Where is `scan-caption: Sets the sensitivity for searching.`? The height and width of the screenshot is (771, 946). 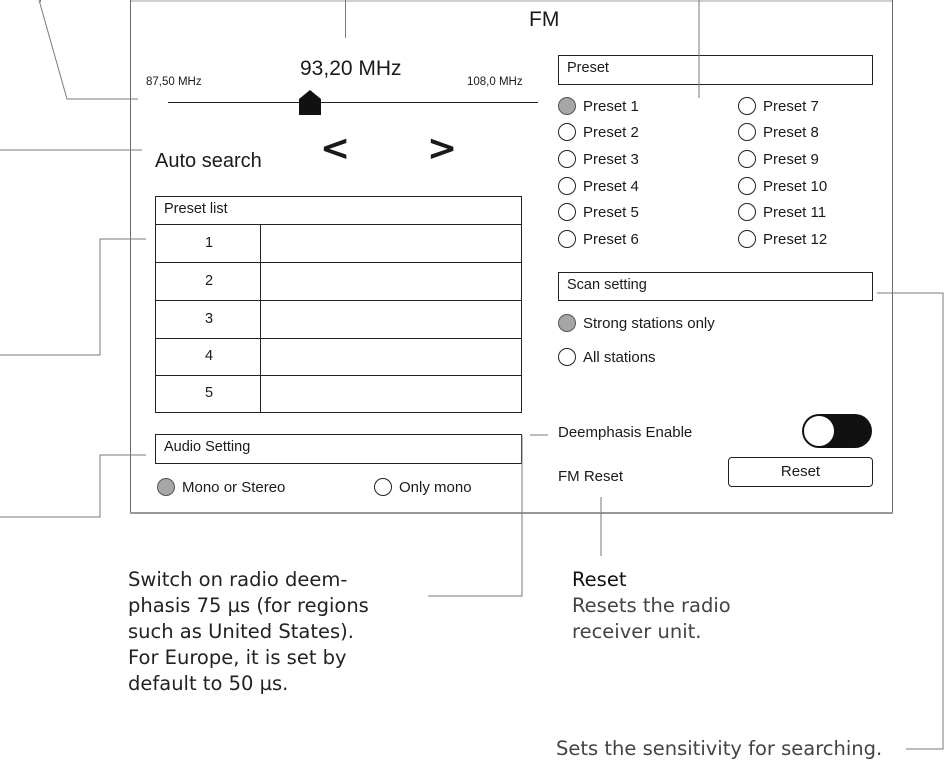
scan-caption: Sets the sensitivity for searching. is located at coordinates (719, 748).